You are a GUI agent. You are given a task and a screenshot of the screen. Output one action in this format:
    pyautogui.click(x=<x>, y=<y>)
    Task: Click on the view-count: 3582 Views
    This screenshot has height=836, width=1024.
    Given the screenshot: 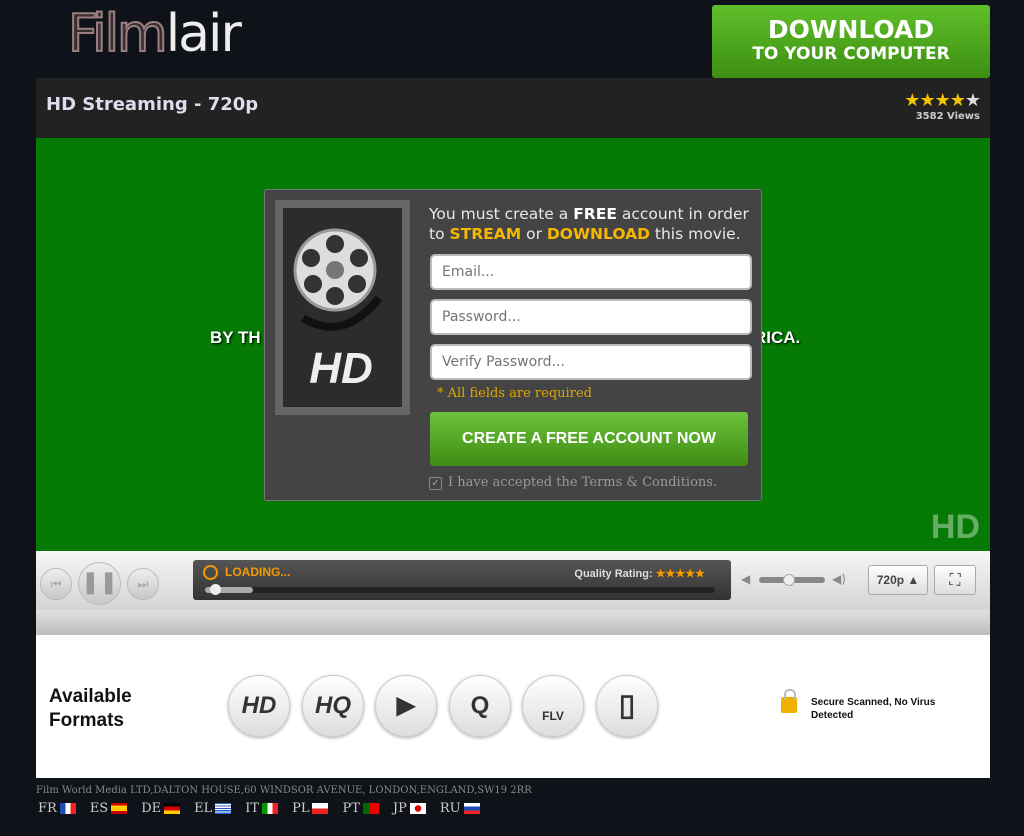 What is the action you would take?
    pyautogui.click(x=947, y=116)
    